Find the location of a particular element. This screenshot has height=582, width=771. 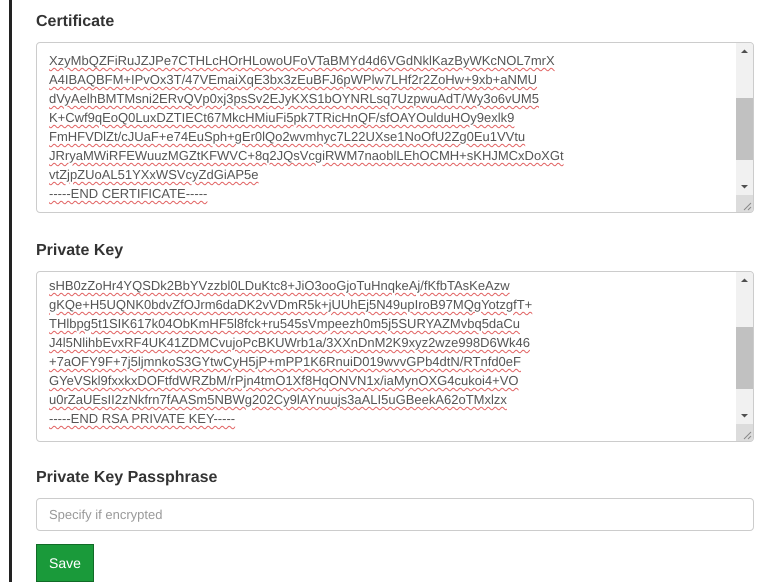

text-line: vtZjpZUoAL51YXxWSVcyZdGiAP5e is located at coordinates (154, 175).